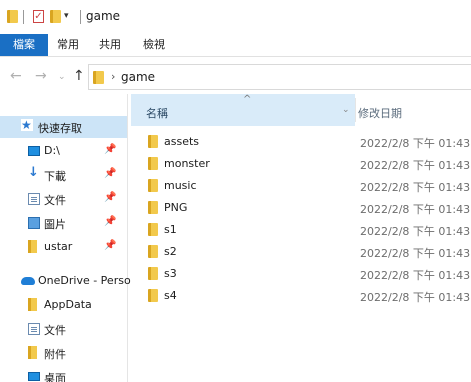 The image size is (471, 382). Describe the element at coordinates (170, 273) in the screenshot. I see `file-name: s3` at that location.